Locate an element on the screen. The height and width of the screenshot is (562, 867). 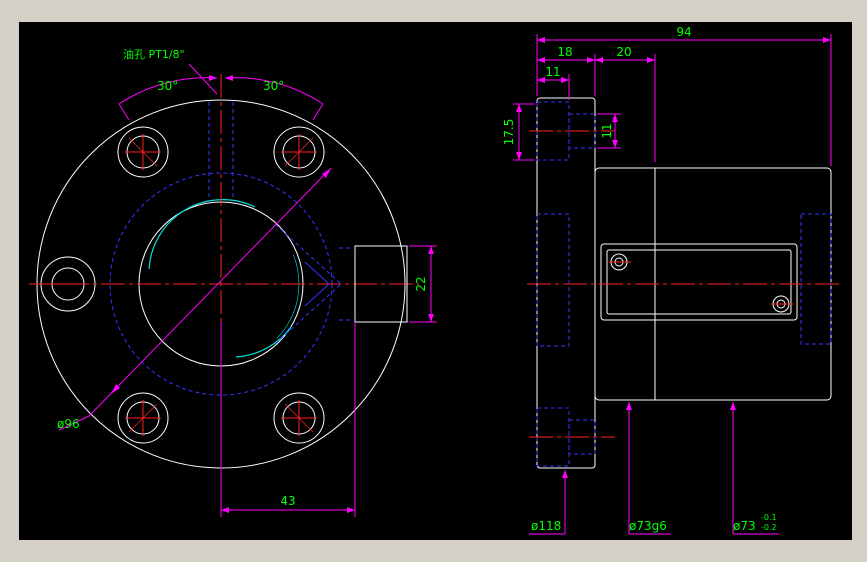
keyway-slot-inner is located at coordinates (699, 282).